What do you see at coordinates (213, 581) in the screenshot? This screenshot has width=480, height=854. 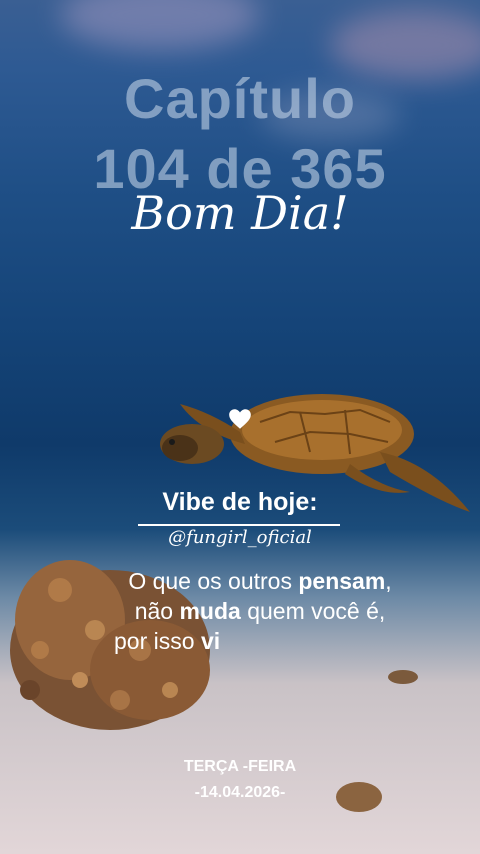 I see `quote-text-span: O que os outros` at bounding box center [213, 581].